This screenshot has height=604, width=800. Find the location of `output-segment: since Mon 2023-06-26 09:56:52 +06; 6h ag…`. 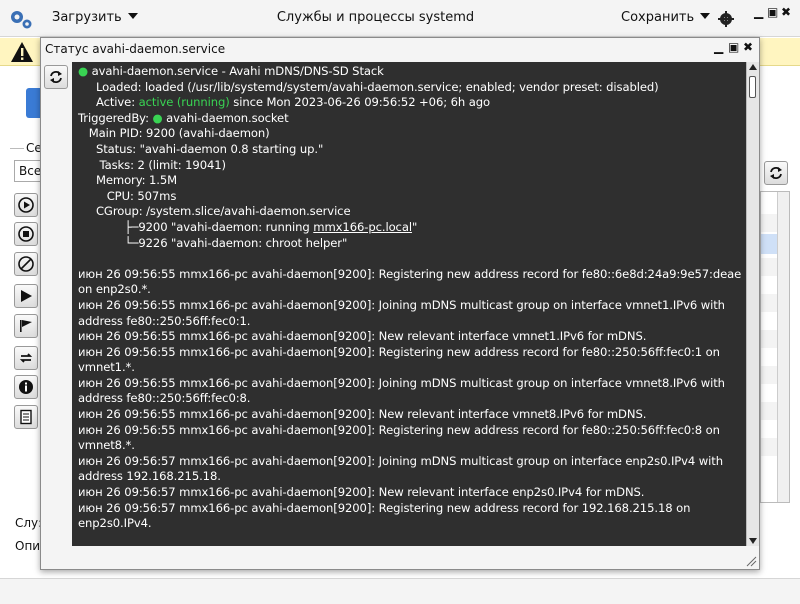

output-segment: since Mon 2023-06-26 09:56:52 +06; 6h ag… is located at coordinates (359, 102).